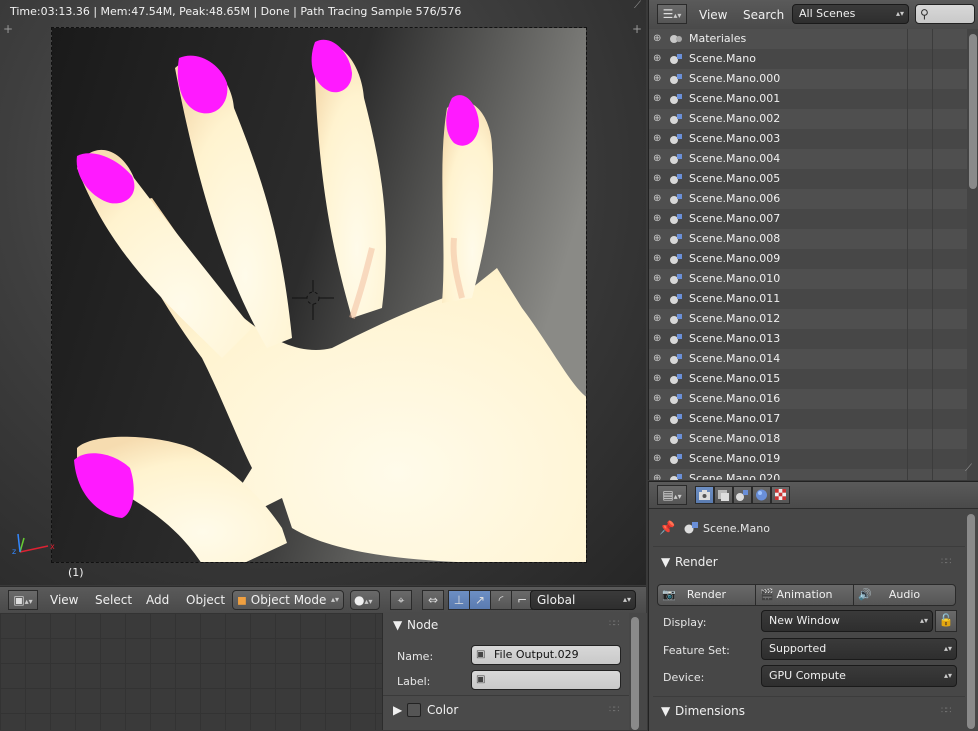 The width and height of the screenshot is (978, 731). Describe the element at coordinates (635, 673) in the screenshot. I see `panel-scrollbar` at that location.